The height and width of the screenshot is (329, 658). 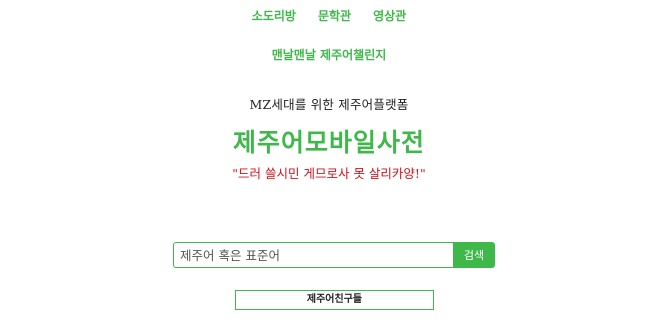 I want to click on slogan: "드러 쓸시민 게므로사 못 살리카양!", so click(x=329, y=173).